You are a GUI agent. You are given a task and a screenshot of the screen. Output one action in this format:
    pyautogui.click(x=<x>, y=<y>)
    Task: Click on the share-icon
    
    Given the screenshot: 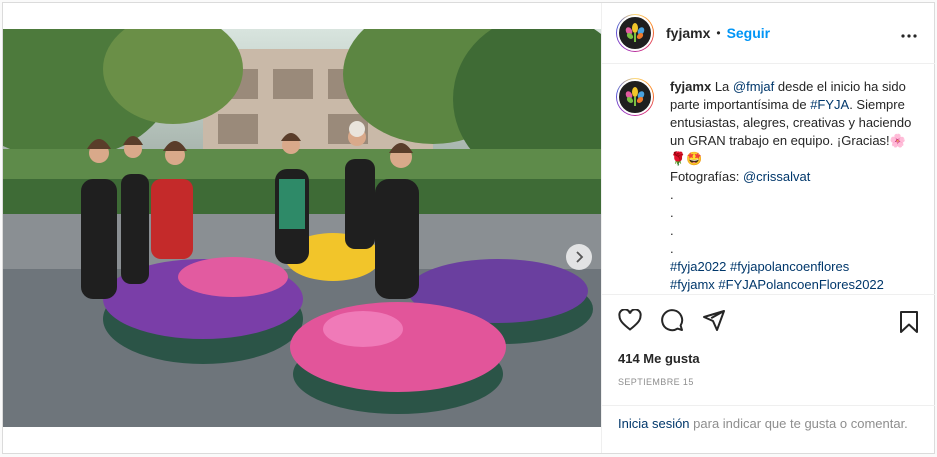 What is the action you would take?
    pyautogui.click(x=714, y=320)
    